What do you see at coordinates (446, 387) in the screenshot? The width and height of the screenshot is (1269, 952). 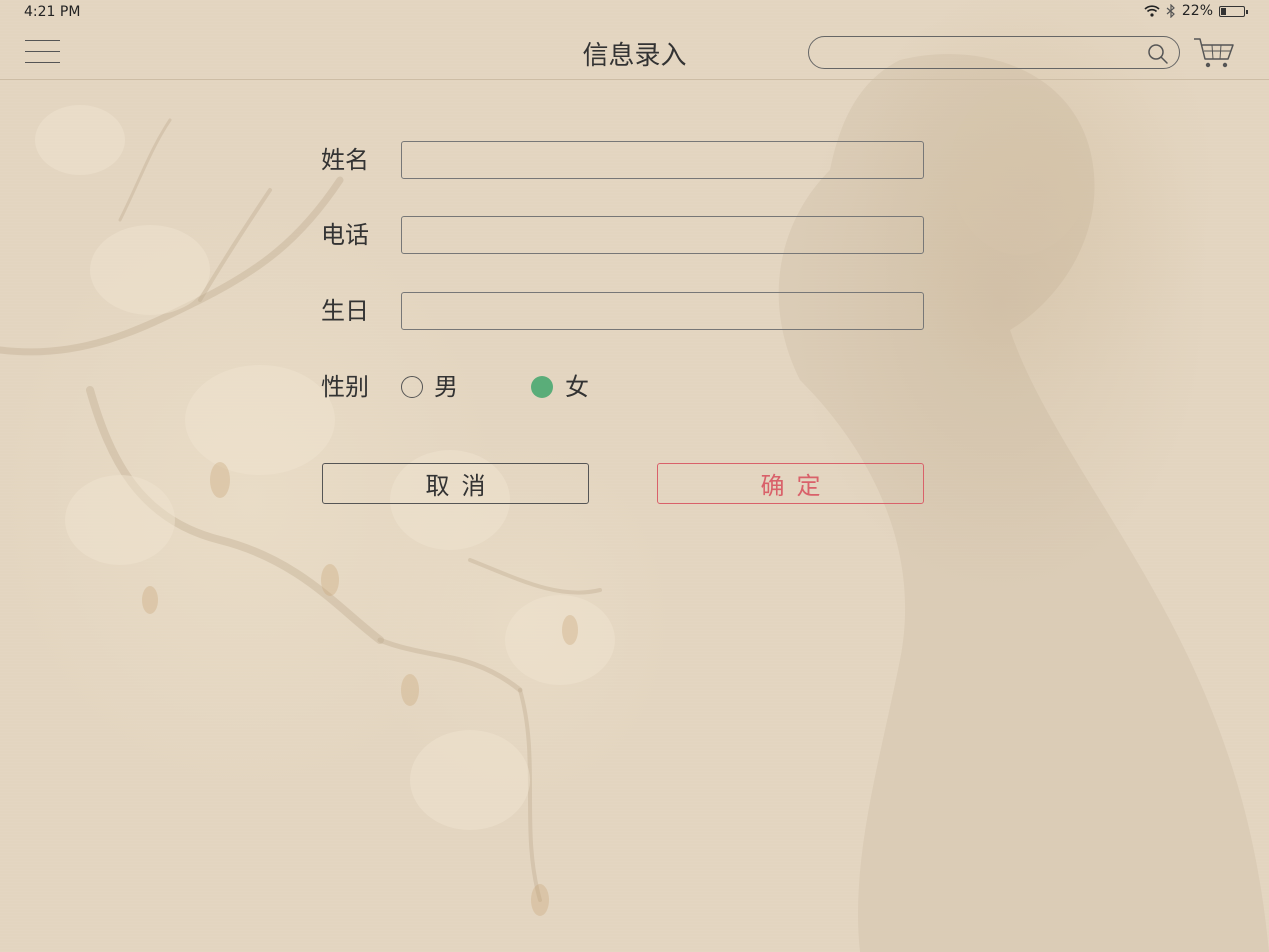 I see `gender-option-male-label: 男` at bounding box center [446, 387].